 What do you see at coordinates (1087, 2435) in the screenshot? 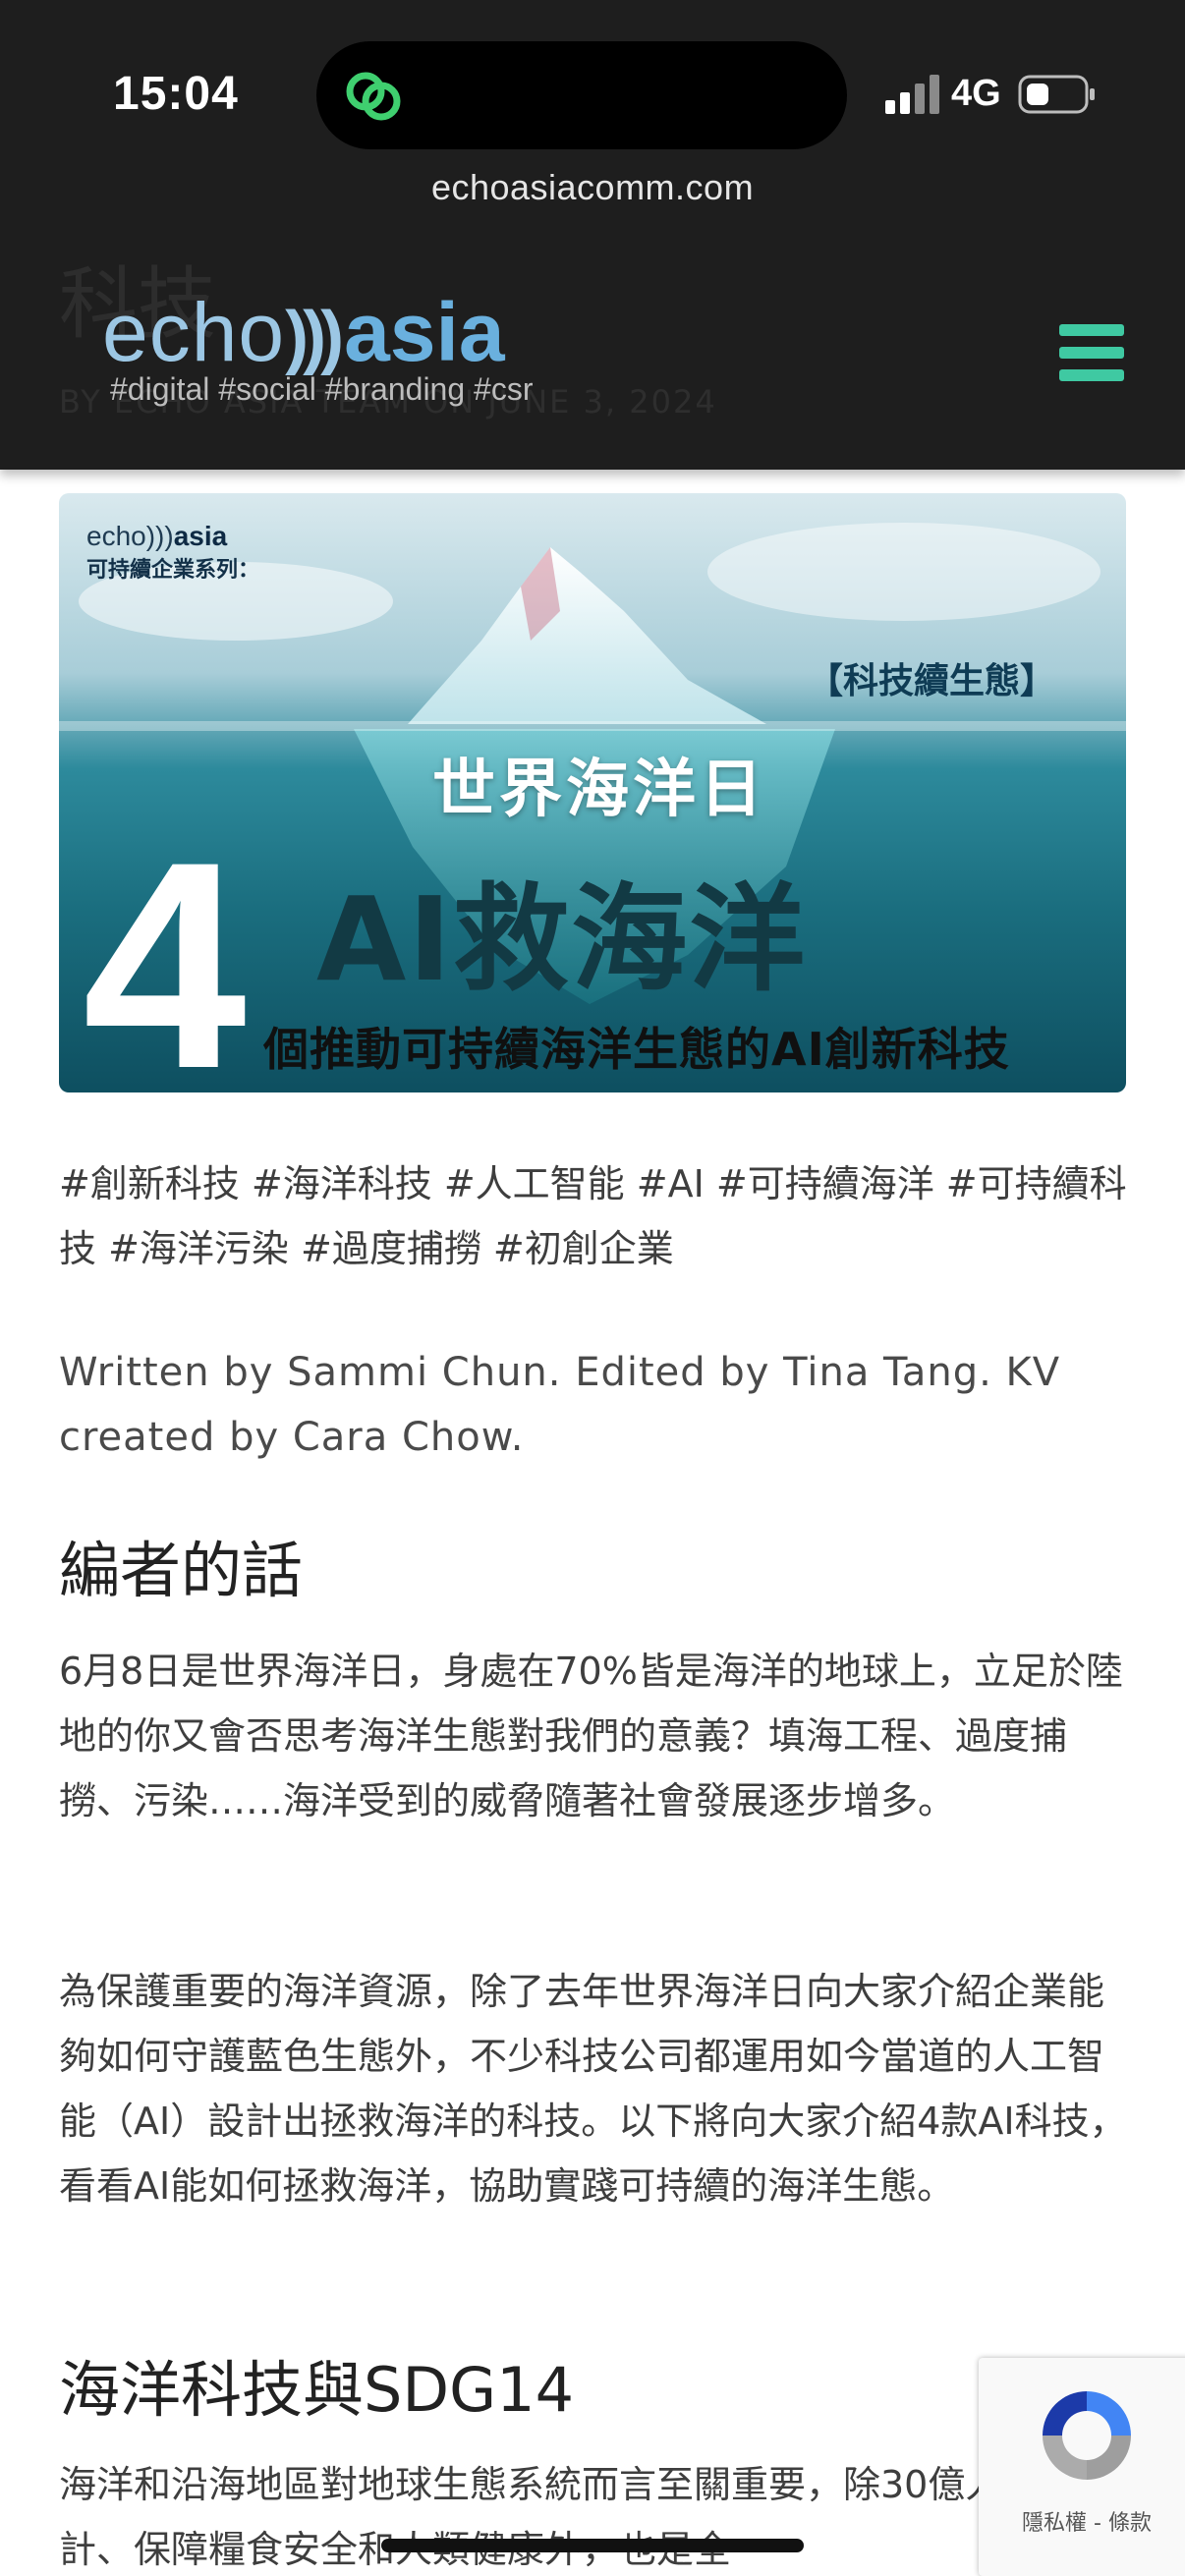
I see `recaptcha-logo-icon` at bounding box center [1087, 2435].